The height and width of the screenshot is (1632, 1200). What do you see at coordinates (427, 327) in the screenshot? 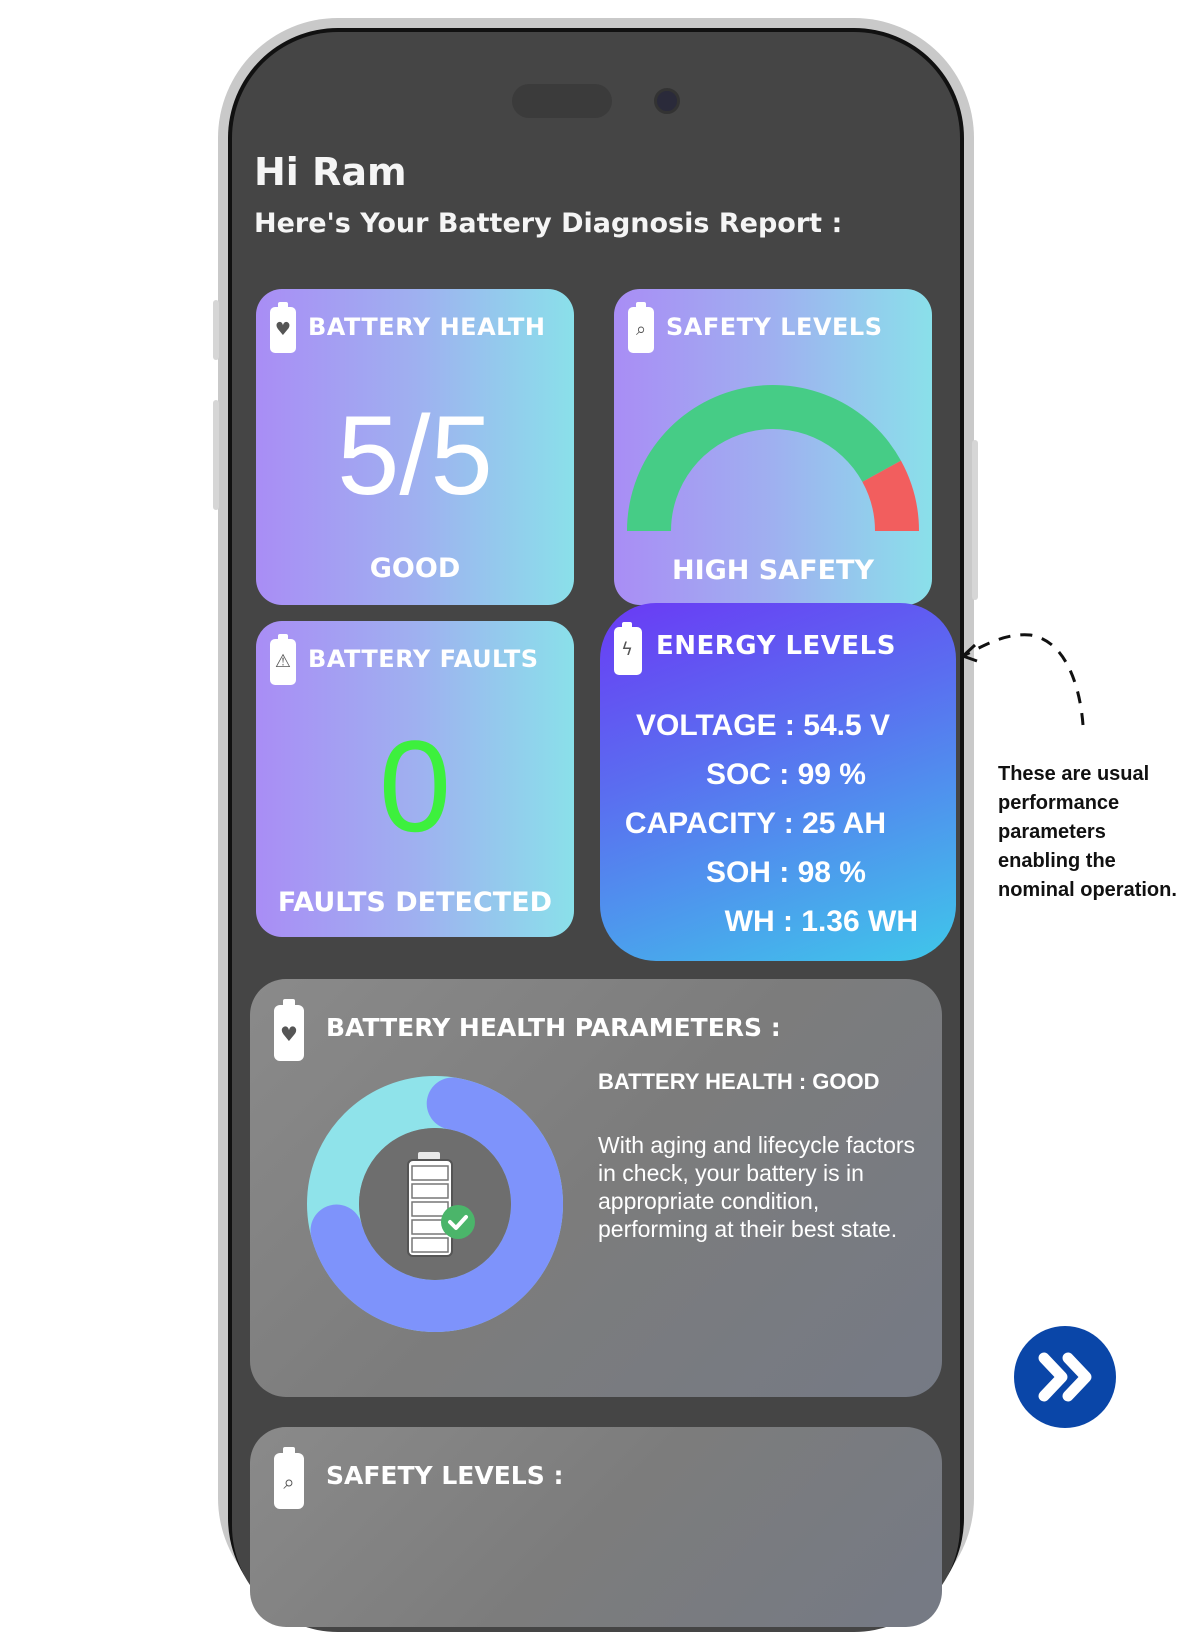
I see `card-title: BATTERY HEALTH` at bounding box center [427, 327].